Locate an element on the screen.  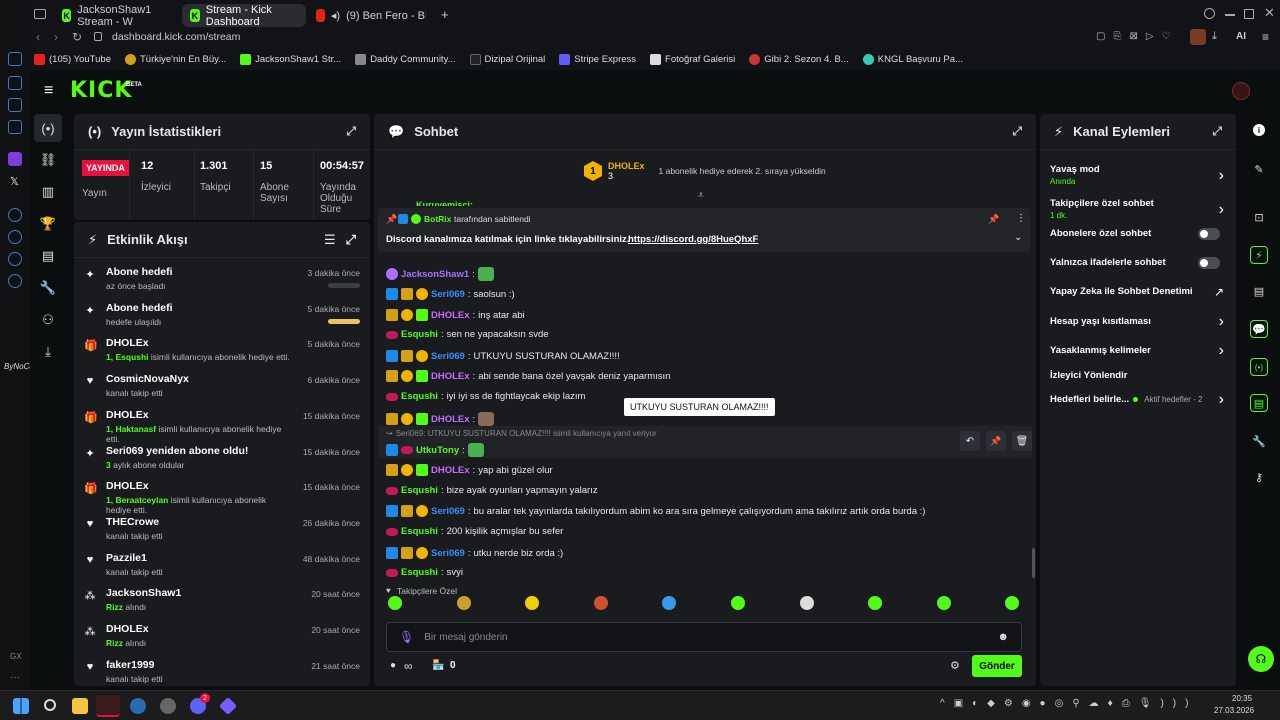
tab-youtube: ◂) (9) Ben Fero - BİTMİYO is located at coordinates (371, 15).